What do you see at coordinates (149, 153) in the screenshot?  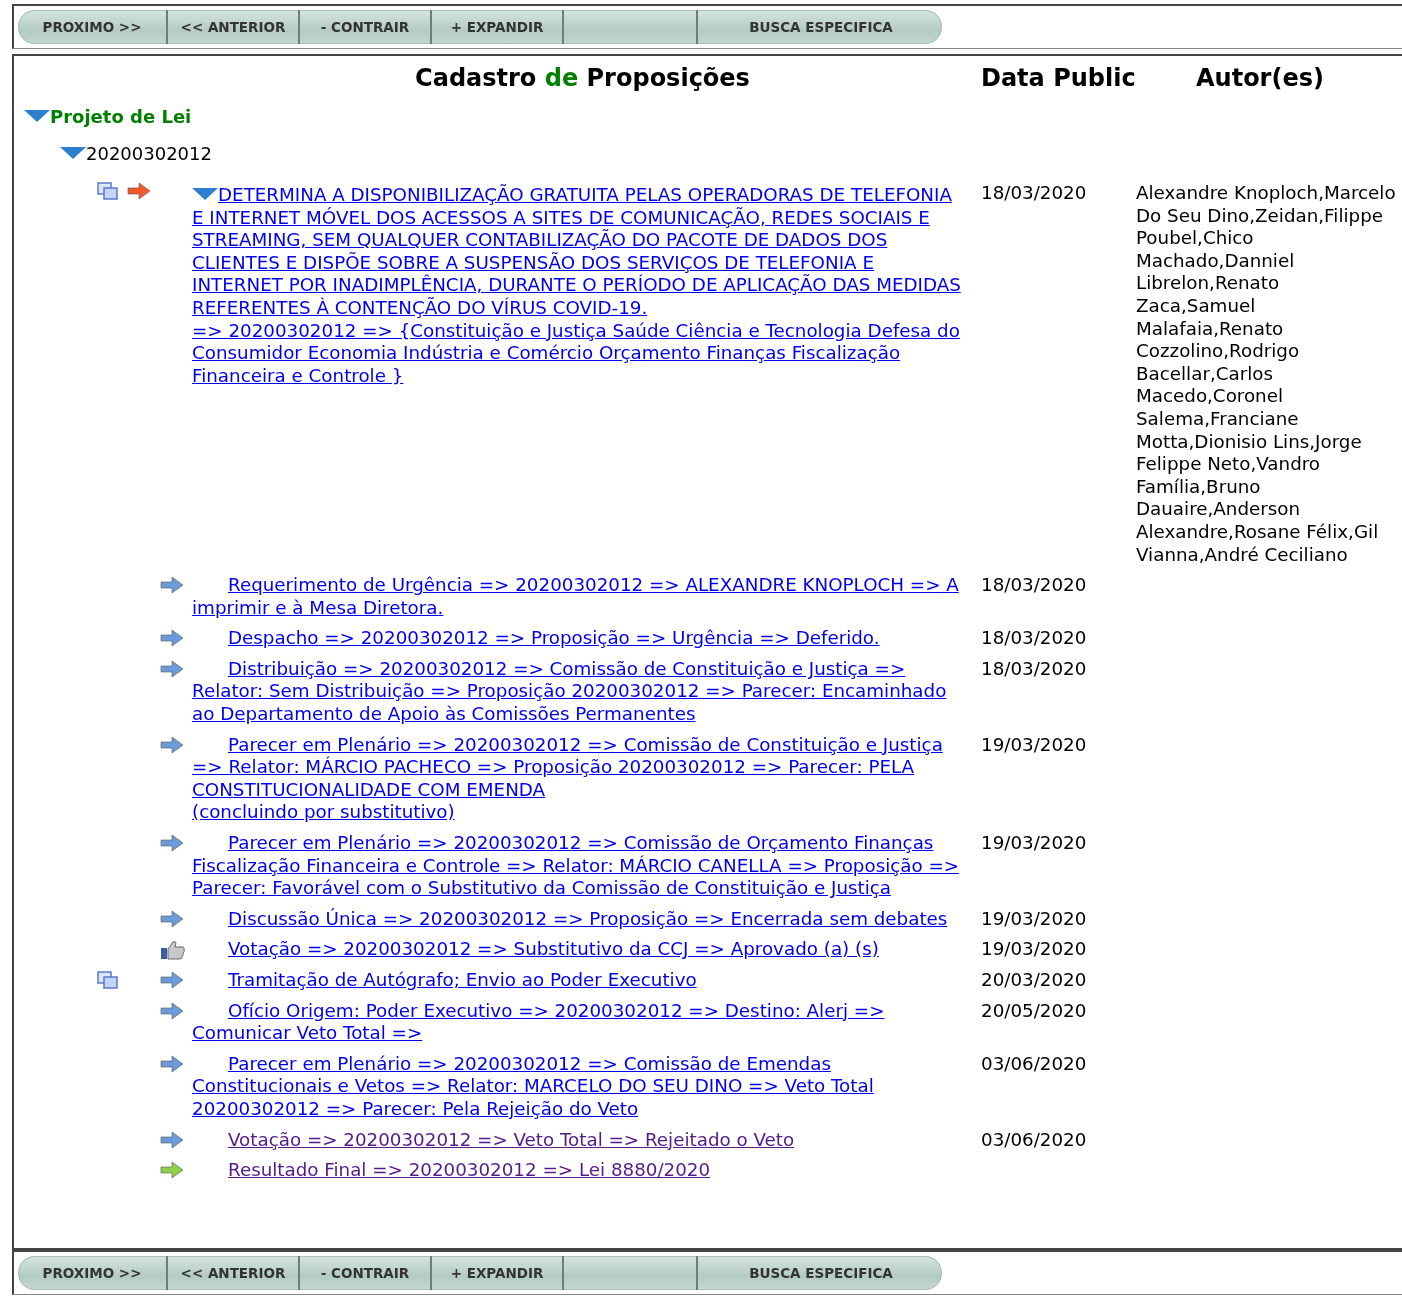 I see `tree-node-label: 20200302012` at bounding box center [149, 153].